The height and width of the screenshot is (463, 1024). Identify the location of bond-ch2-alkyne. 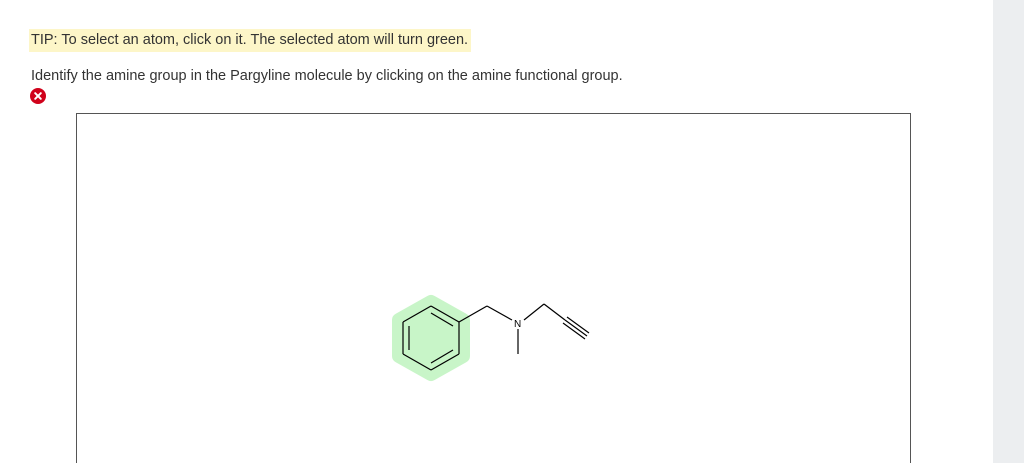
(554, 312).